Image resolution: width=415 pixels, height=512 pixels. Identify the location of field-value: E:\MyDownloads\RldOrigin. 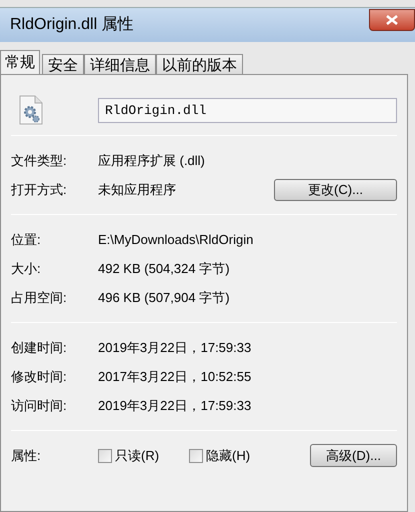
(176, 239).